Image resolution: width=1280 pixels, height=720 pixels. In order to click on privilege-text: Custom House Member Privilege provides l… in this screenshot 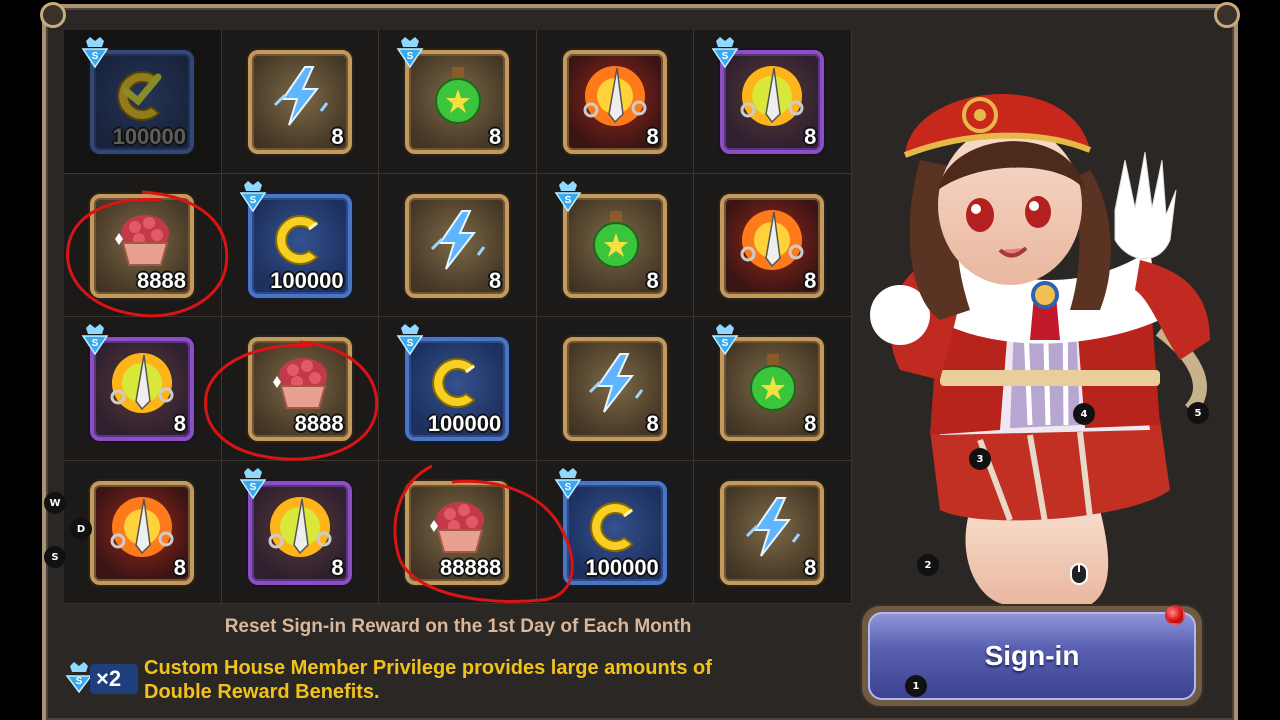, I will do `click(494, 680)`.